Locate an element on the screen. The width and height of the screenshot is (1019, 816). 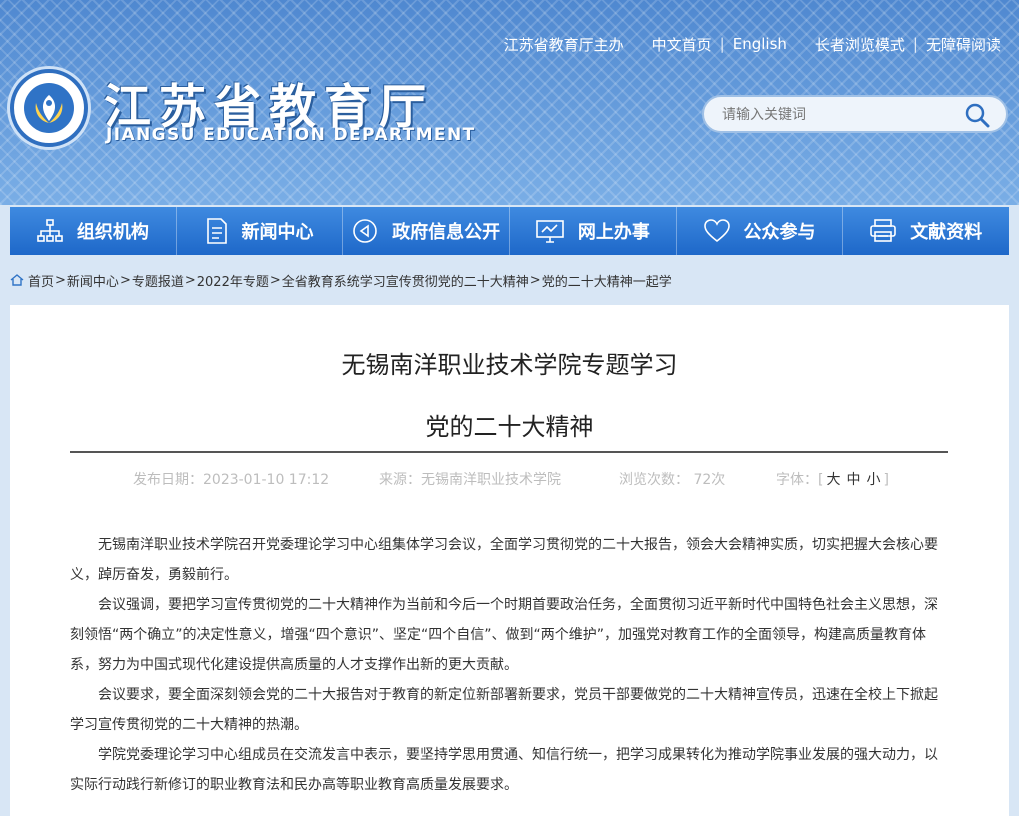
nav-item-gov-info: 政府信息公开 is located at coordinates (427, 231).